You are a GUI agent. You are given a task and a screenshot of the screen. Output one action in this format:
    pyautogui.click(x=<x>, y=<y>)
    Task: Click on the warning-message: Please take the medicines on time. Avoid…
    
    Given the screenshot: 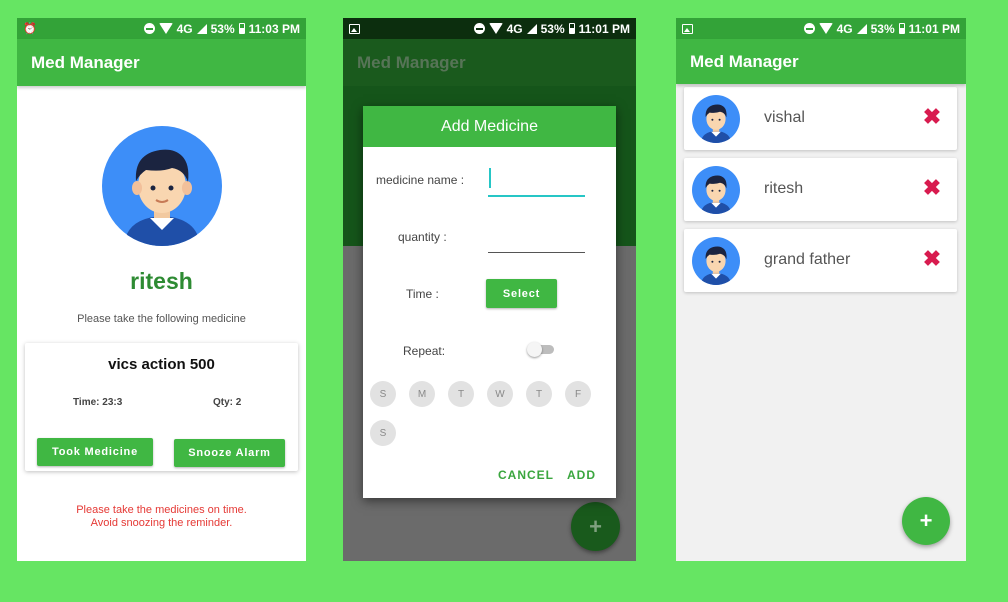 What is the action you would take?
    pyautogui.click(x=161, y=517)
    